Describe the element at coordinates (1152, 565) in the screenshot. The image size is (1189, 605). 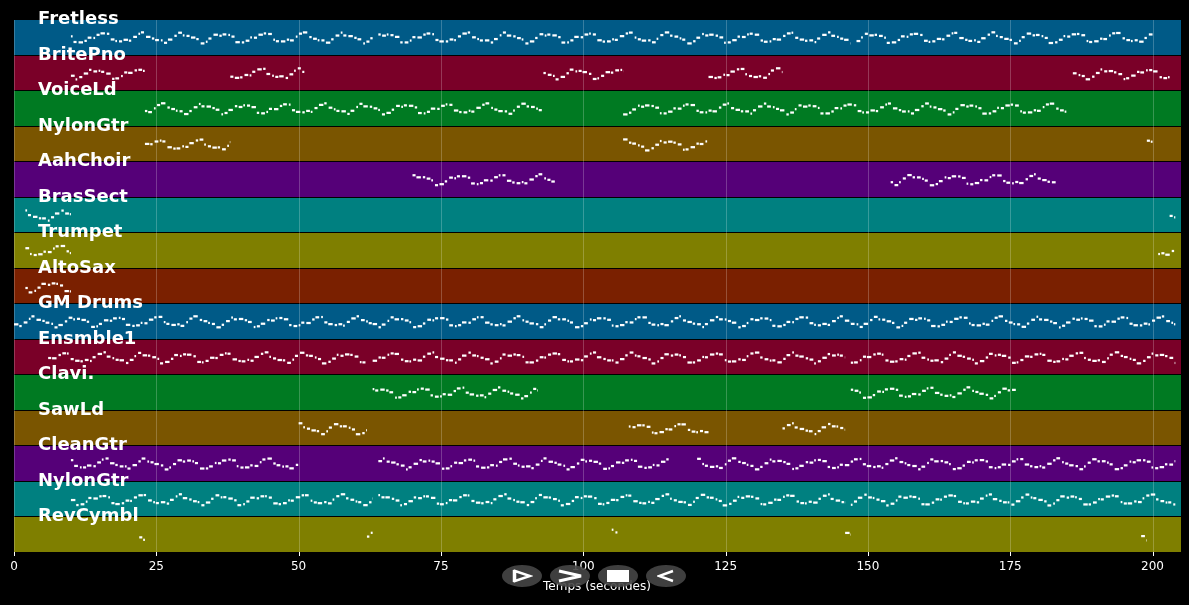
I see `tick-label: 200` at that location.